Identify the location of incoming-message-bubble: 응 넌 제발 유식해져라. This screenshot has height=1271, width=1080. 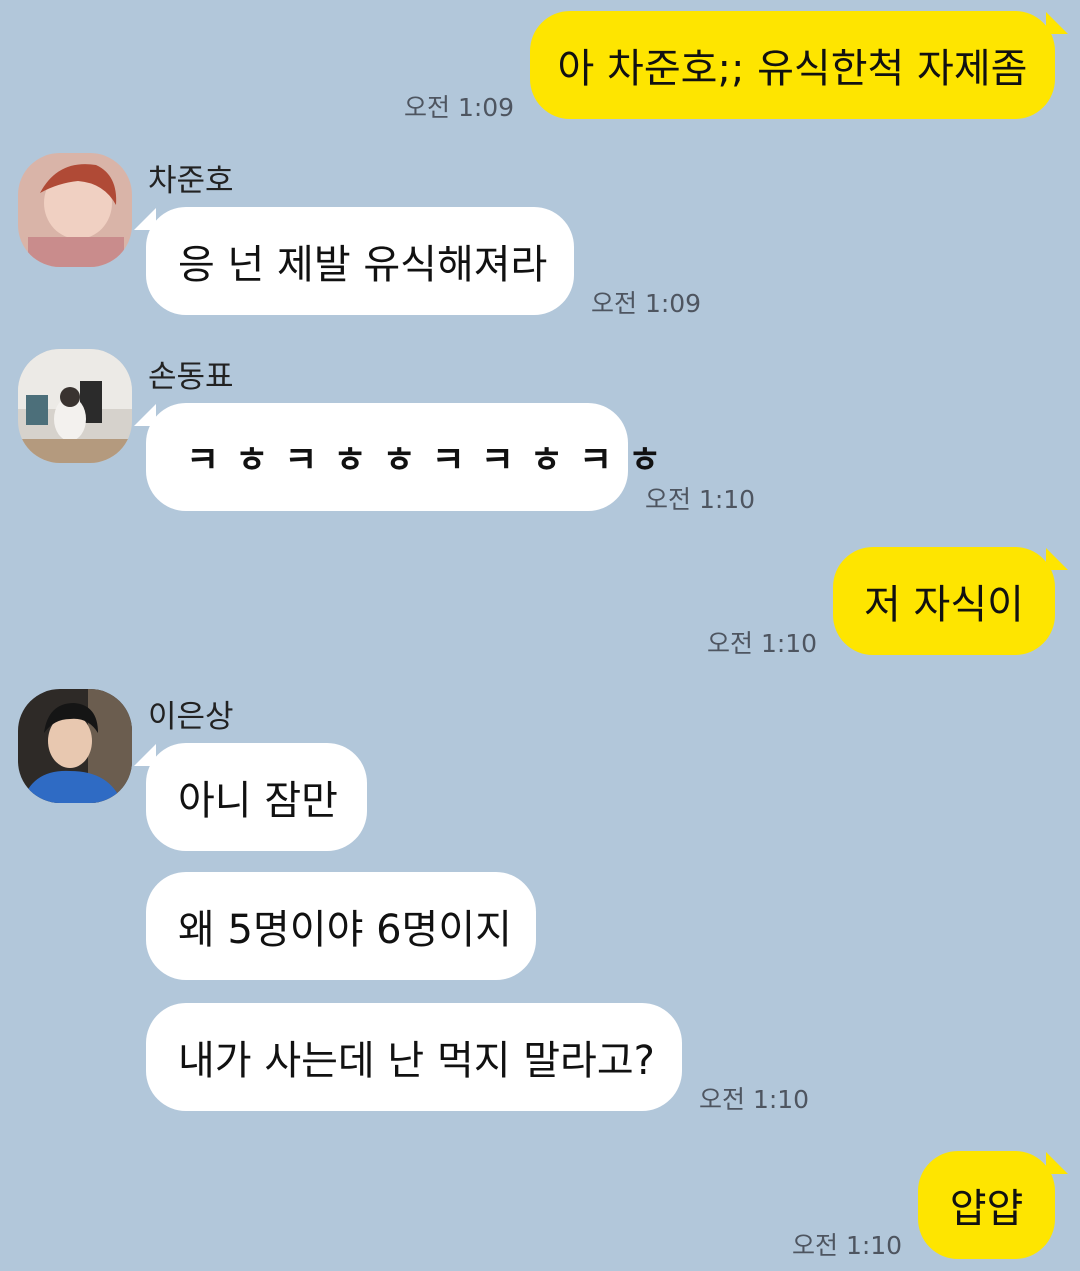
(360, 261).